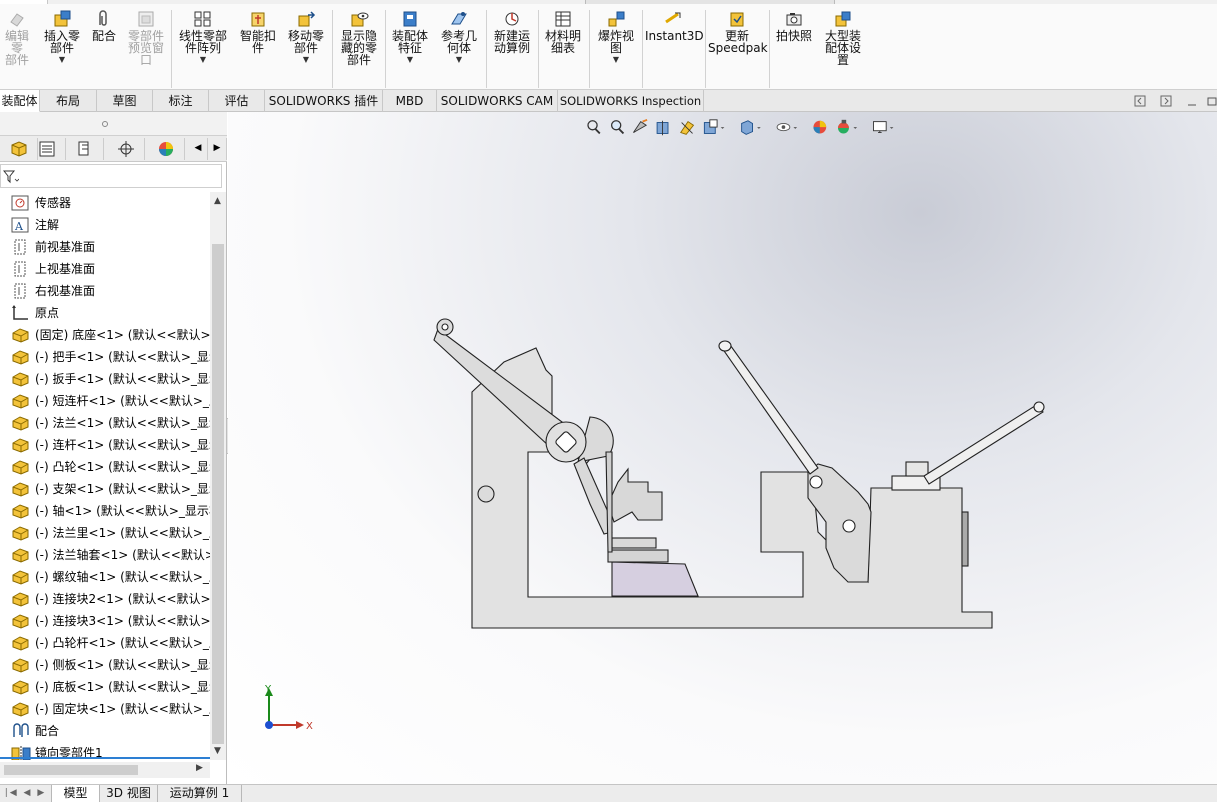 This screenshot has width=1217, height=802. What do you see at coordinates (674, 26) in the screenshot?
I see `instant3d-button: Instant3D` at bounding box center [674, 26].